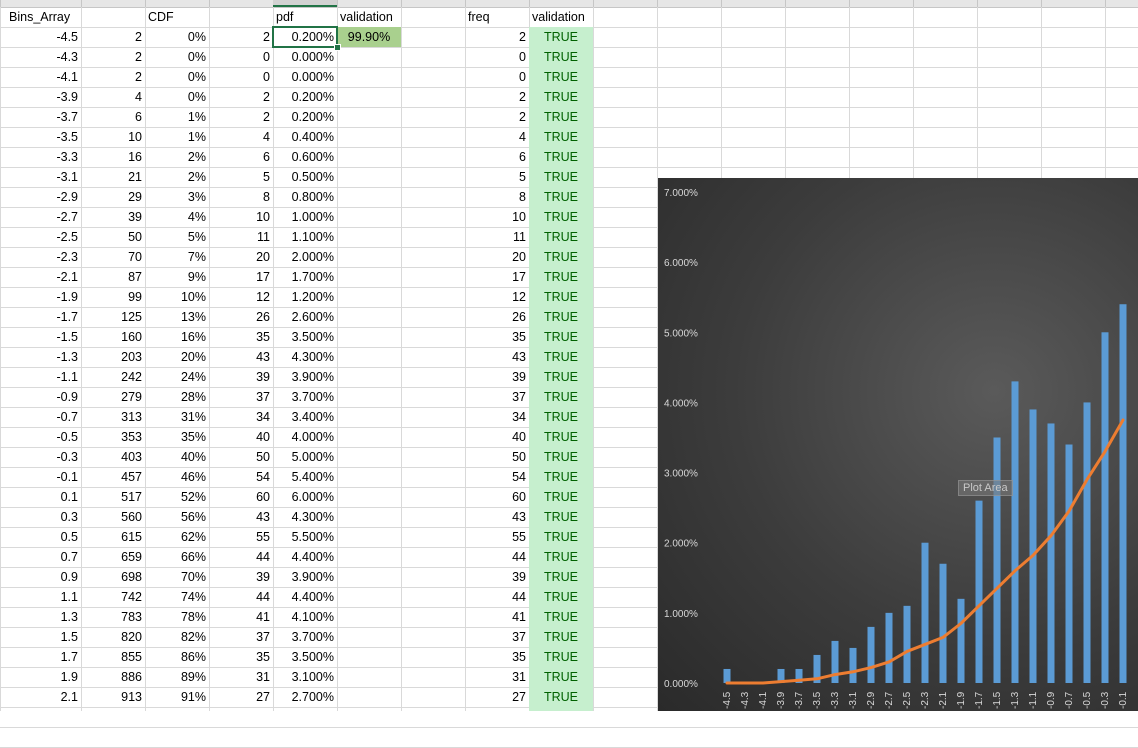 The height and width of the screenshot is (748, 1138). What do you see at coordinates (305, 497) in the screenshot?
I see `cell-pdf: 6.000%` at bounding box center [305, 497].